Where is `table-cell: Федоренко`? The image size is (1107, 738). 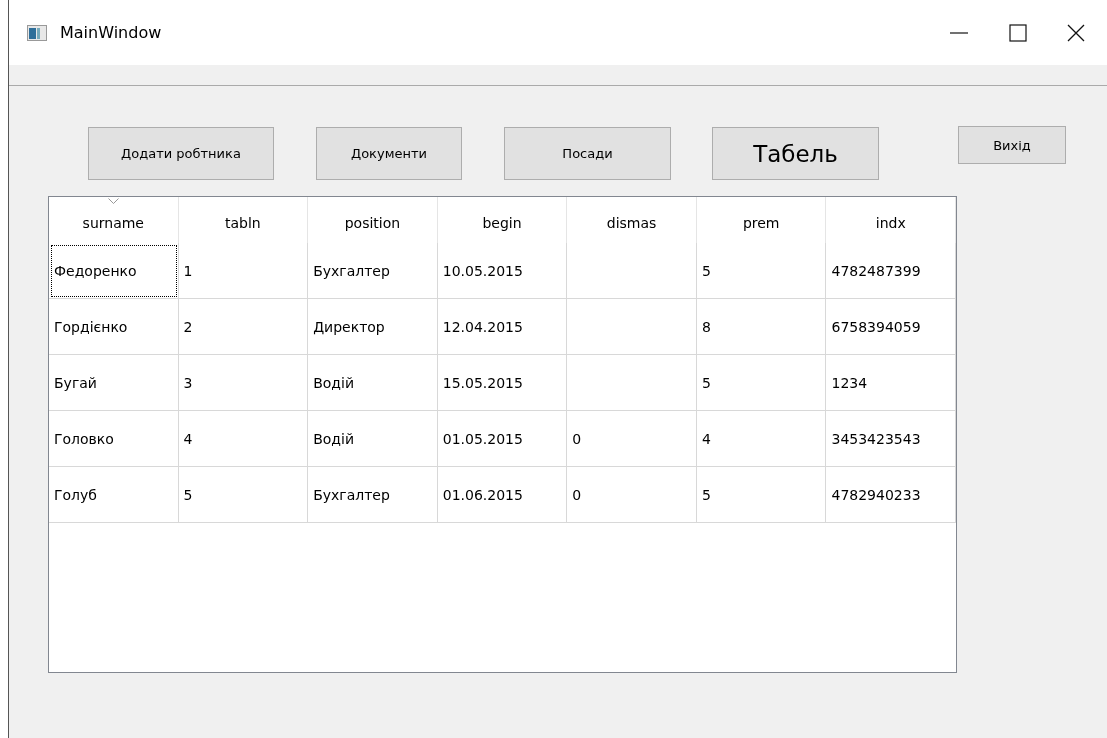 table-cell: Федоренко is located at coordinates (114, 271).